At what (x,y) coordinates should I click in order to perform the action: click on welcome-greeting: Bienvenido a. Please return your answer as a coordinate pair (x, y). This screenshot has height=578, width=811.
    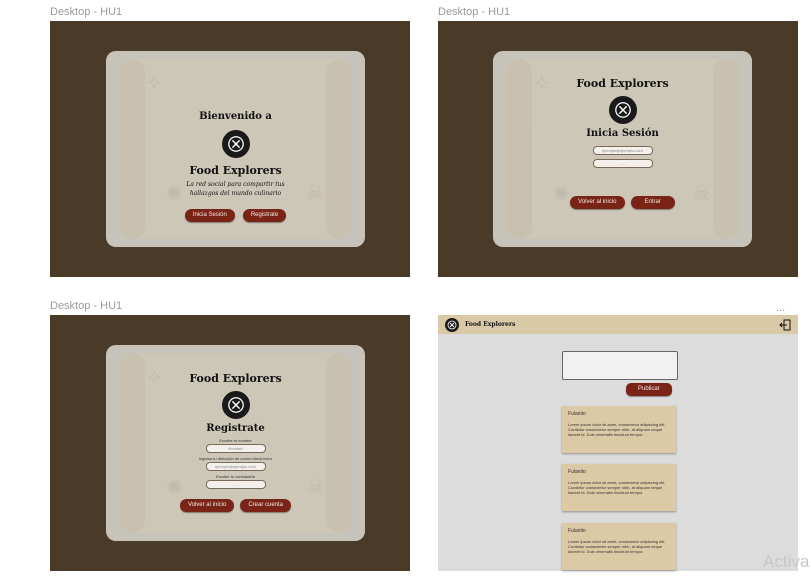
    Looking at the image, I should click on (235, 116).